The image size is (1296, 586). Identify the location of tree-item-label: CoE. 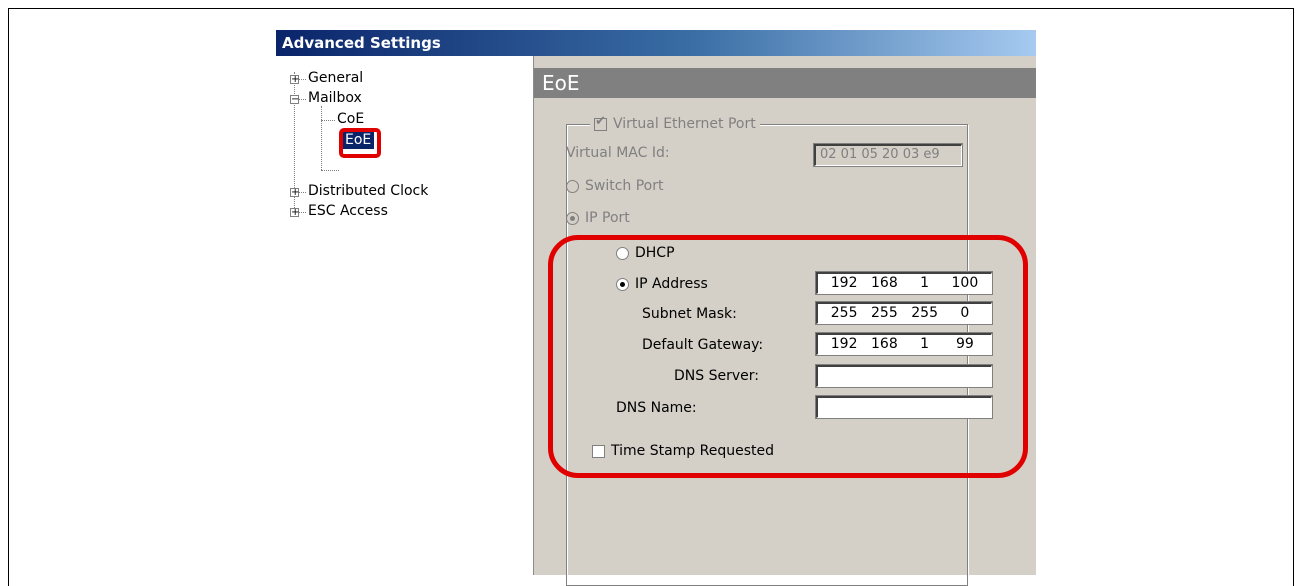
(351, 119).